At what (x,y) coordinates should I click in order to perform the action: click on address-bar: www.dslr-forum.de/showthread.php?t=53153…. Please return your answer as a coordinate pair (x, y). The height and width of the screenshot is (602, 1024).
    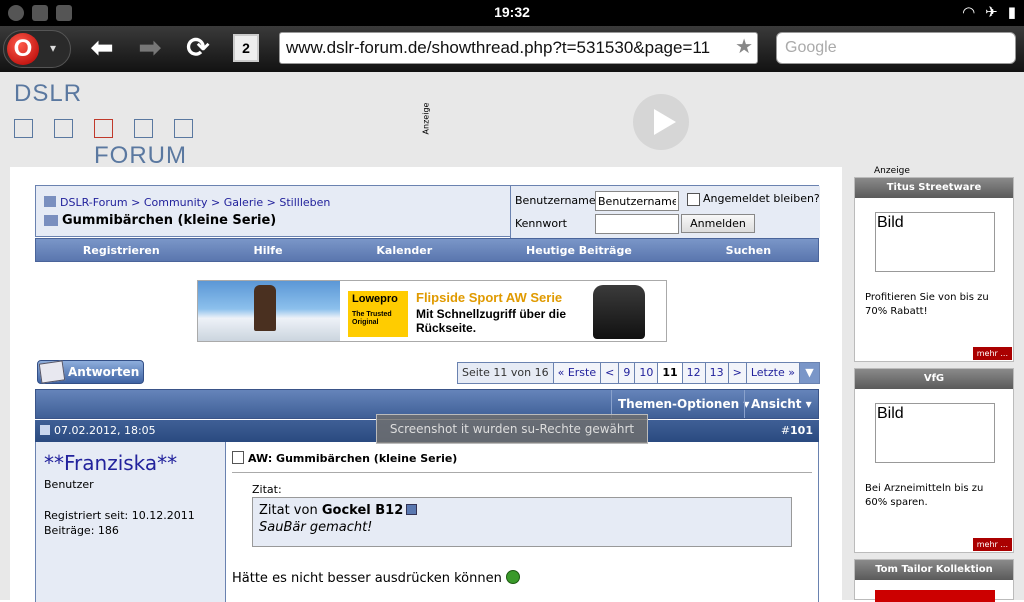
    Looking at the image, I should click on (518, 48).